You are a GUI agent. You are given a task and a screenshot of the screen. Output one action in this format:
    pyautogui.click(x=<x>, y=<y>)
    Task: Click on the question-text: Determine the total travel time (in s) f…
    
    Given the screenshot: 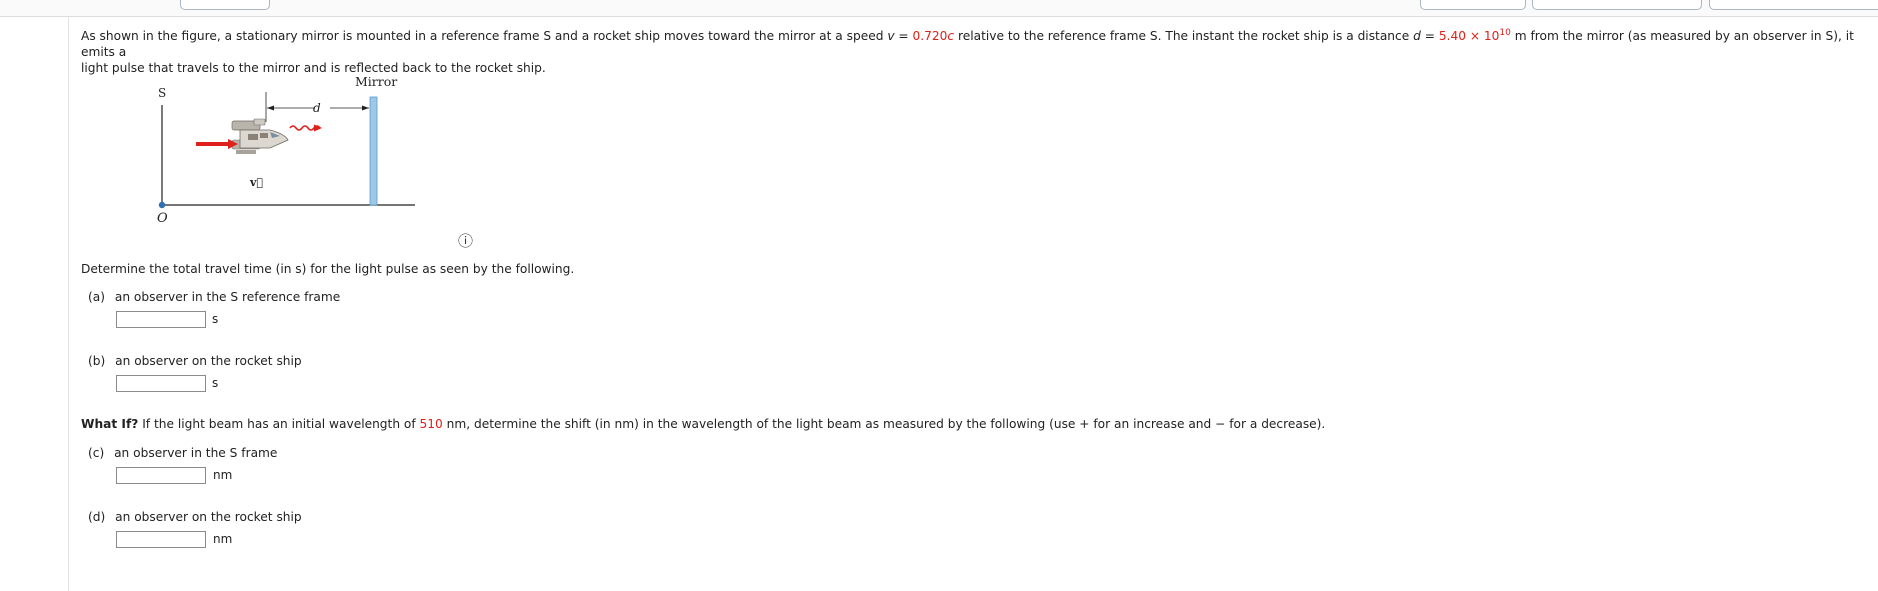 What is the action you would take?
    pyautogui.click(x=328, y=269)
    